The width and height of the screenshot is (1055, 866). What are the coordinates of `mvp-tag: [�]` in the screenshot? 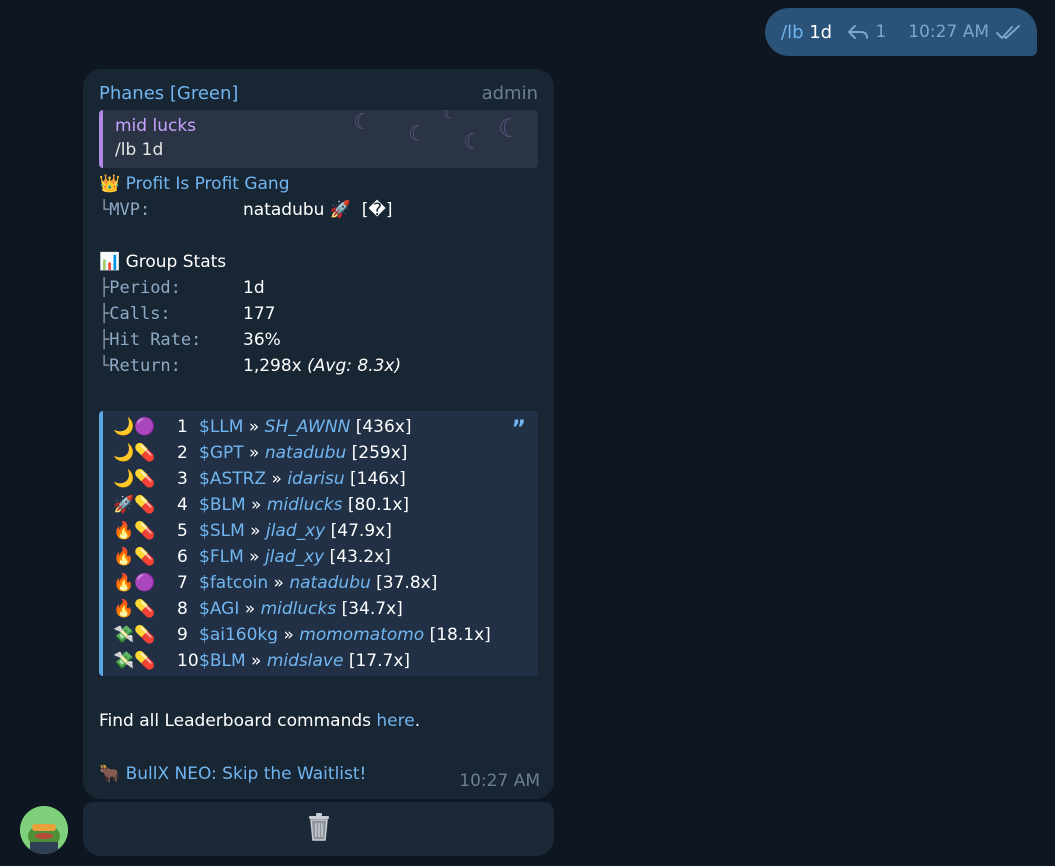 It's located at (377, 210).